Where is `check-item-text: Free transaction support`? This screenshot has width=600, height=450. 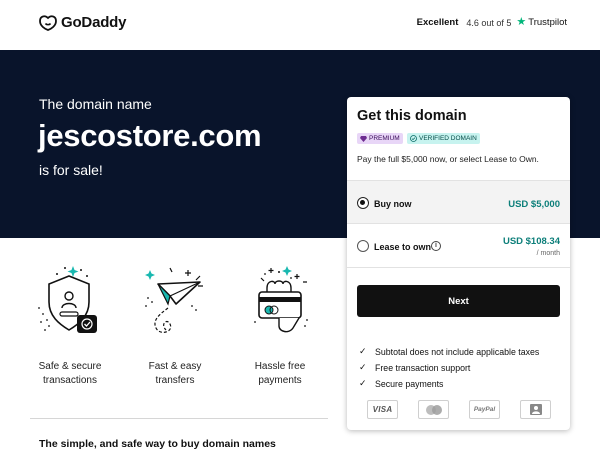
check-item-text: Free transaction support is located at coordinates (423, 367).